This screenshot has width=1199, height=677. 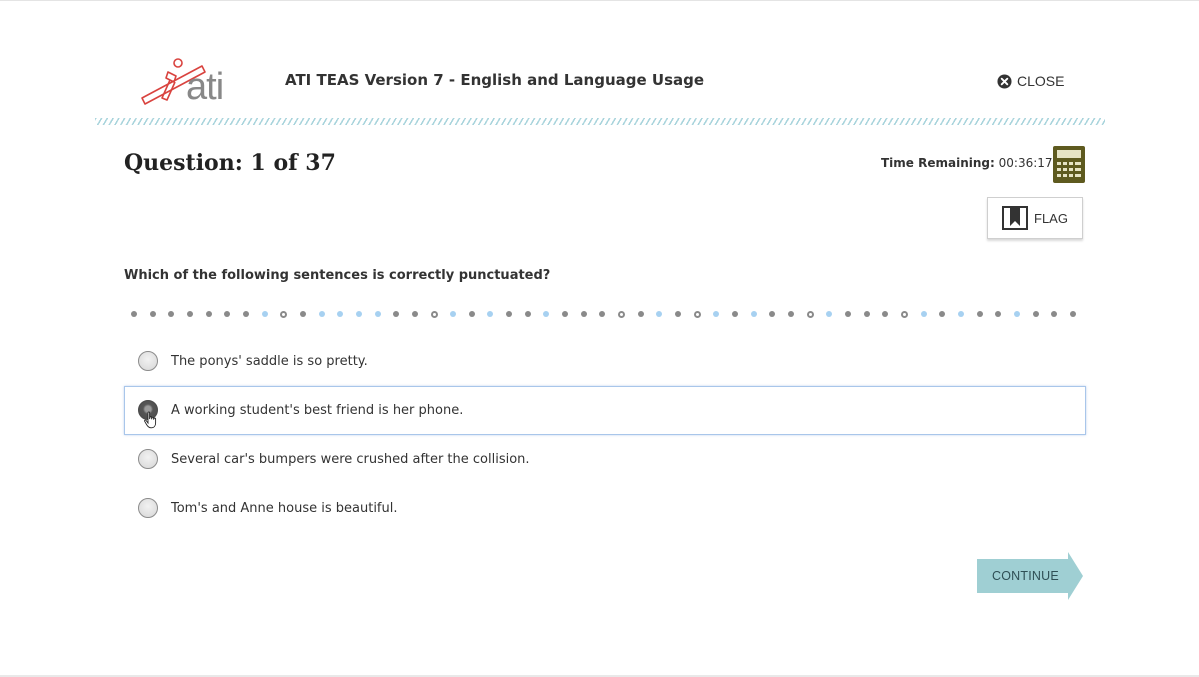 I want to click on hand-cursor-icon, so click(x=150, y=420).